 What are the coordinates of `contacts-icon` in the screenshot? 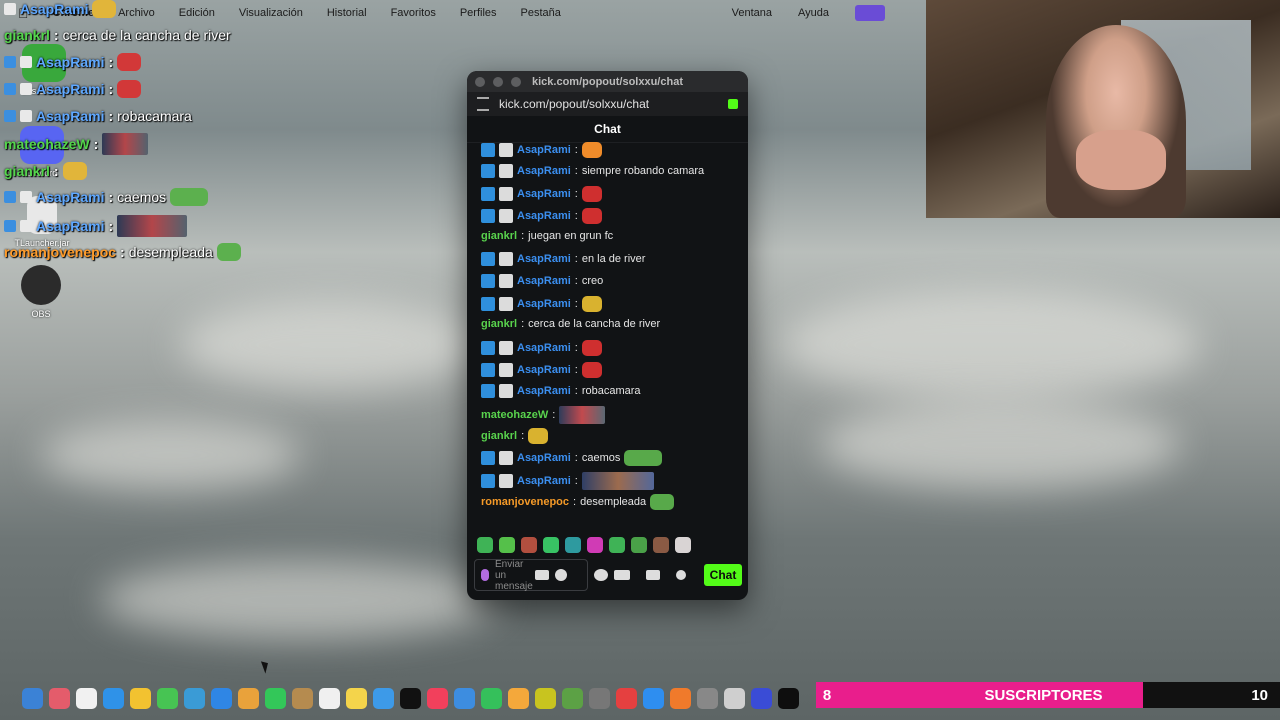 It's located at (302, 698).